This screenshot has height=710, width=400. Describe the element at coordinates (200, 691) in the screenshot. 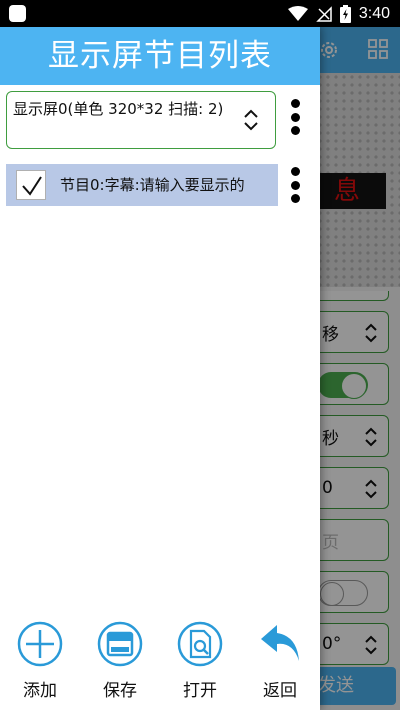

I see `open-button-label: 打开` at that location.